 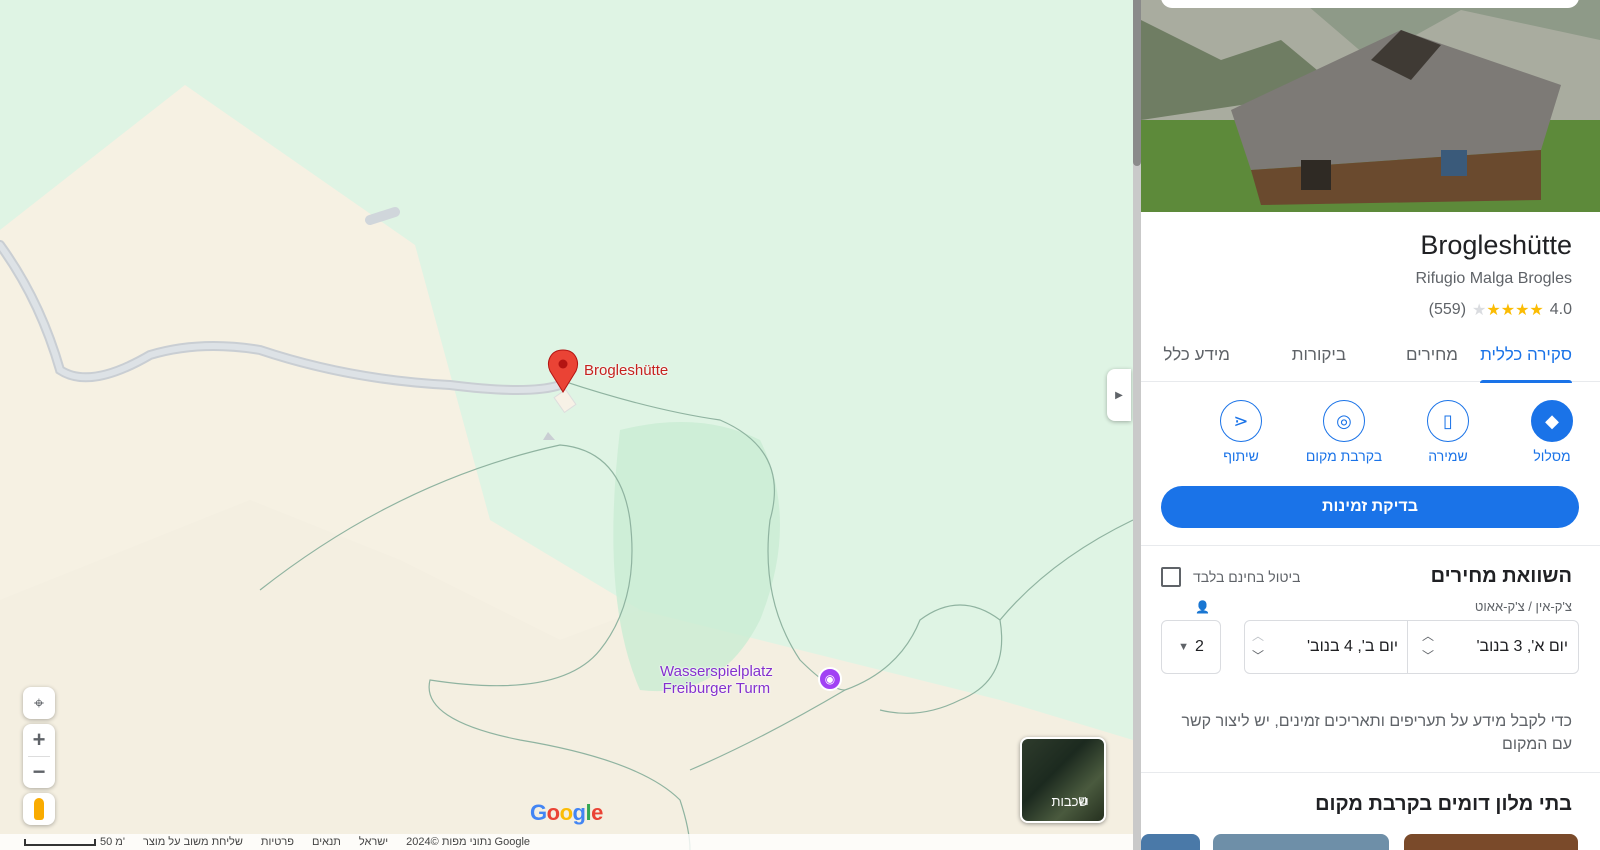 I want to click on pegman-icon, so click(x=39, y=809).